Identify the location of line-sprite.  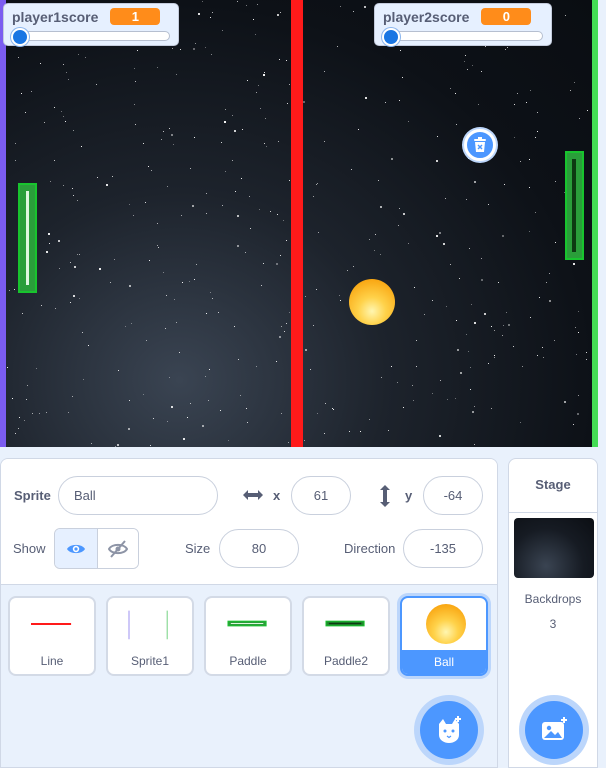
(297, 223).